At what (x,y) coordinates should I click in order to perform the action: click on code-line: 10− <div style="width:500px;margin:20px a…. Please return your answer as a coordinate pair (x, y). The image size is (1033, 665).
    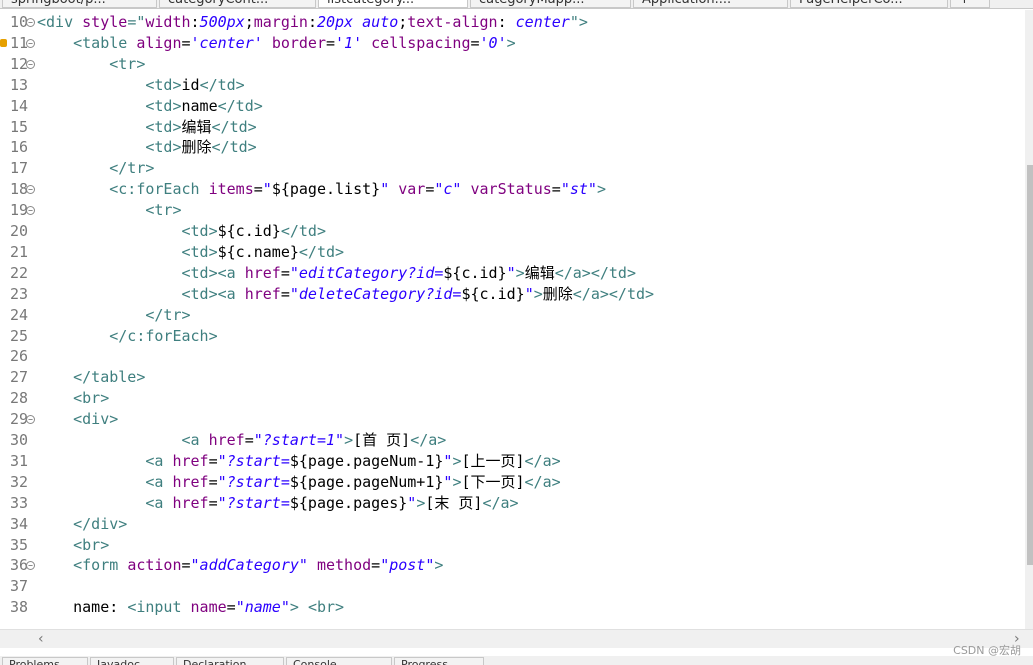
    Looking at the image, I should click on (512, 22).